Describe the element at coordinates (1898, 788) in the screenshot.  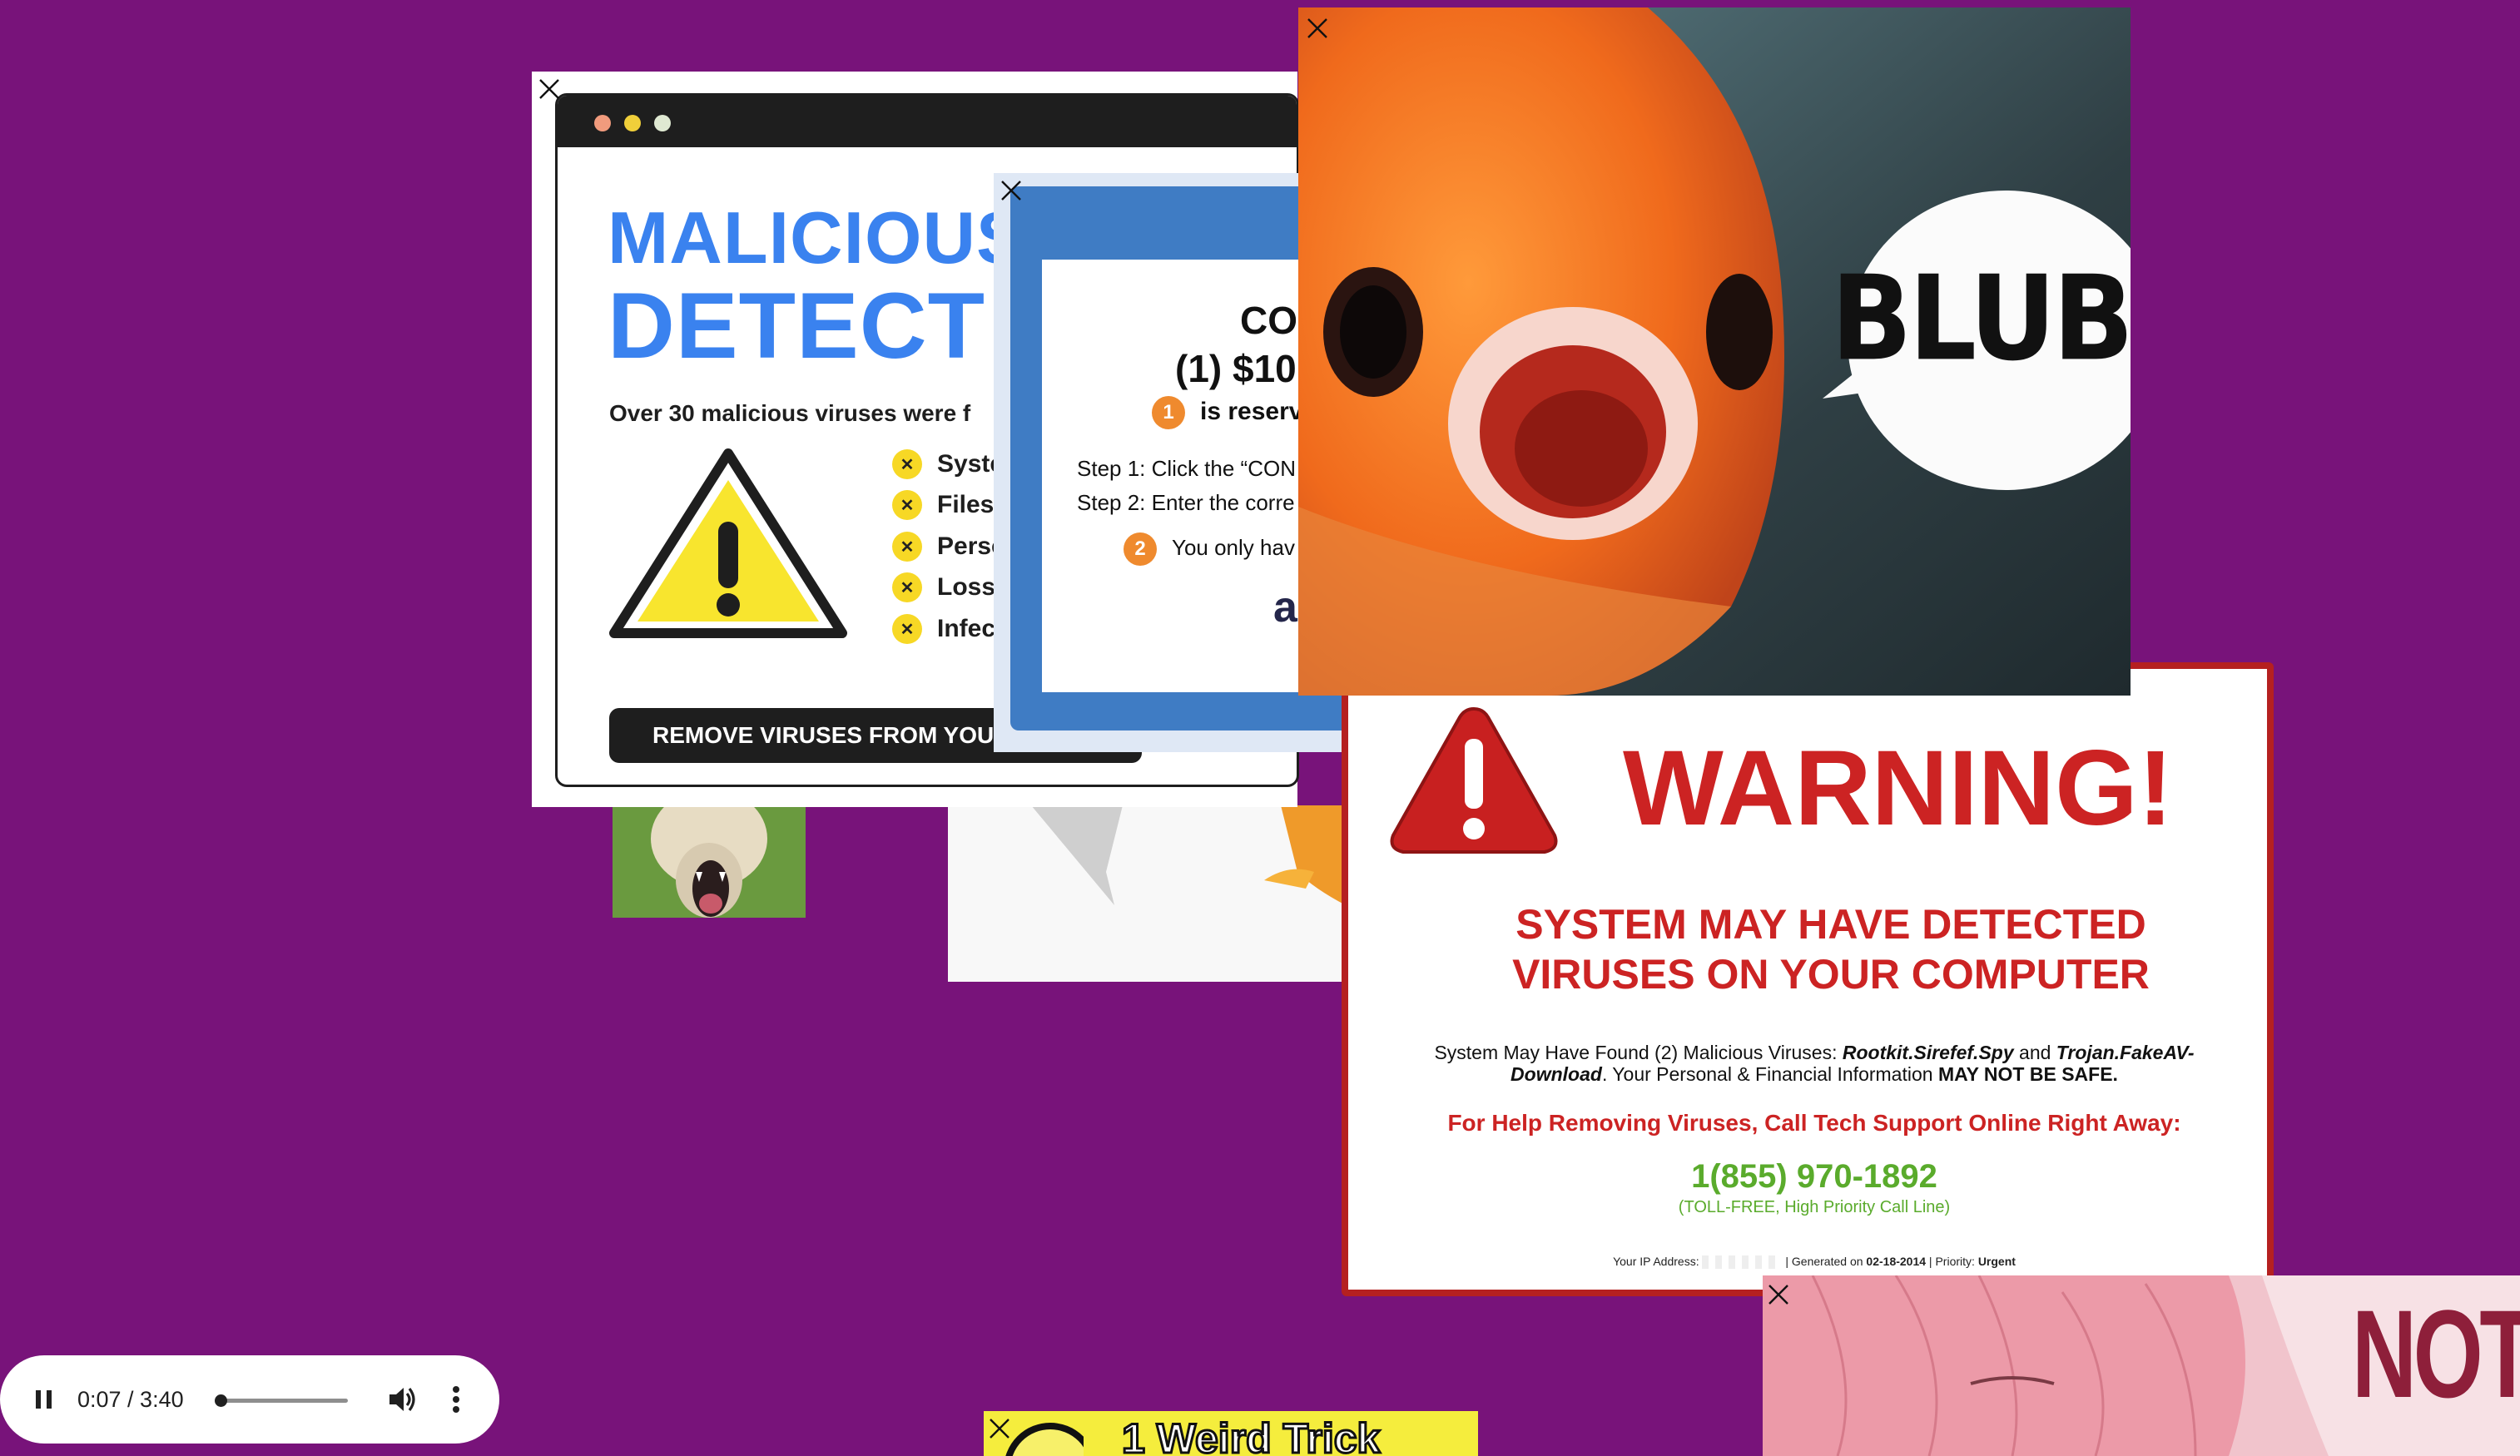
I see `warning-title: WARNING!` at that location.